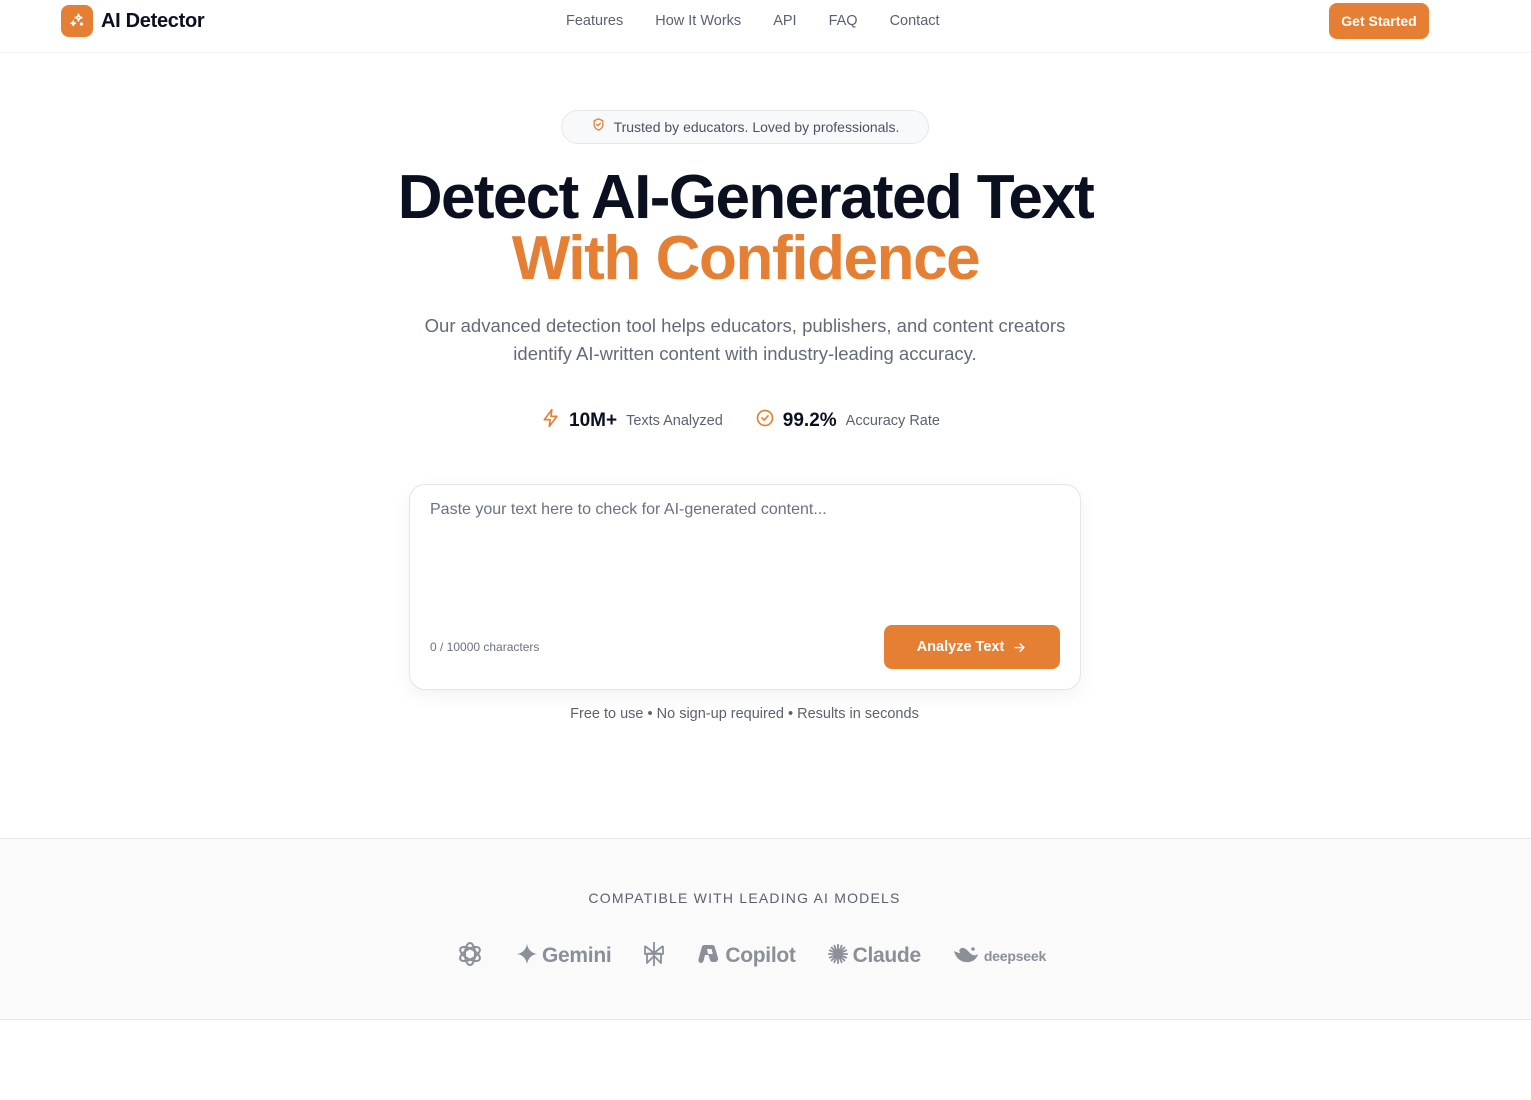  What do you see at coordinates (892, 420) in the screenshot?
I see `stat-label: Accuracy Rate` at bounding box center [892, 420].